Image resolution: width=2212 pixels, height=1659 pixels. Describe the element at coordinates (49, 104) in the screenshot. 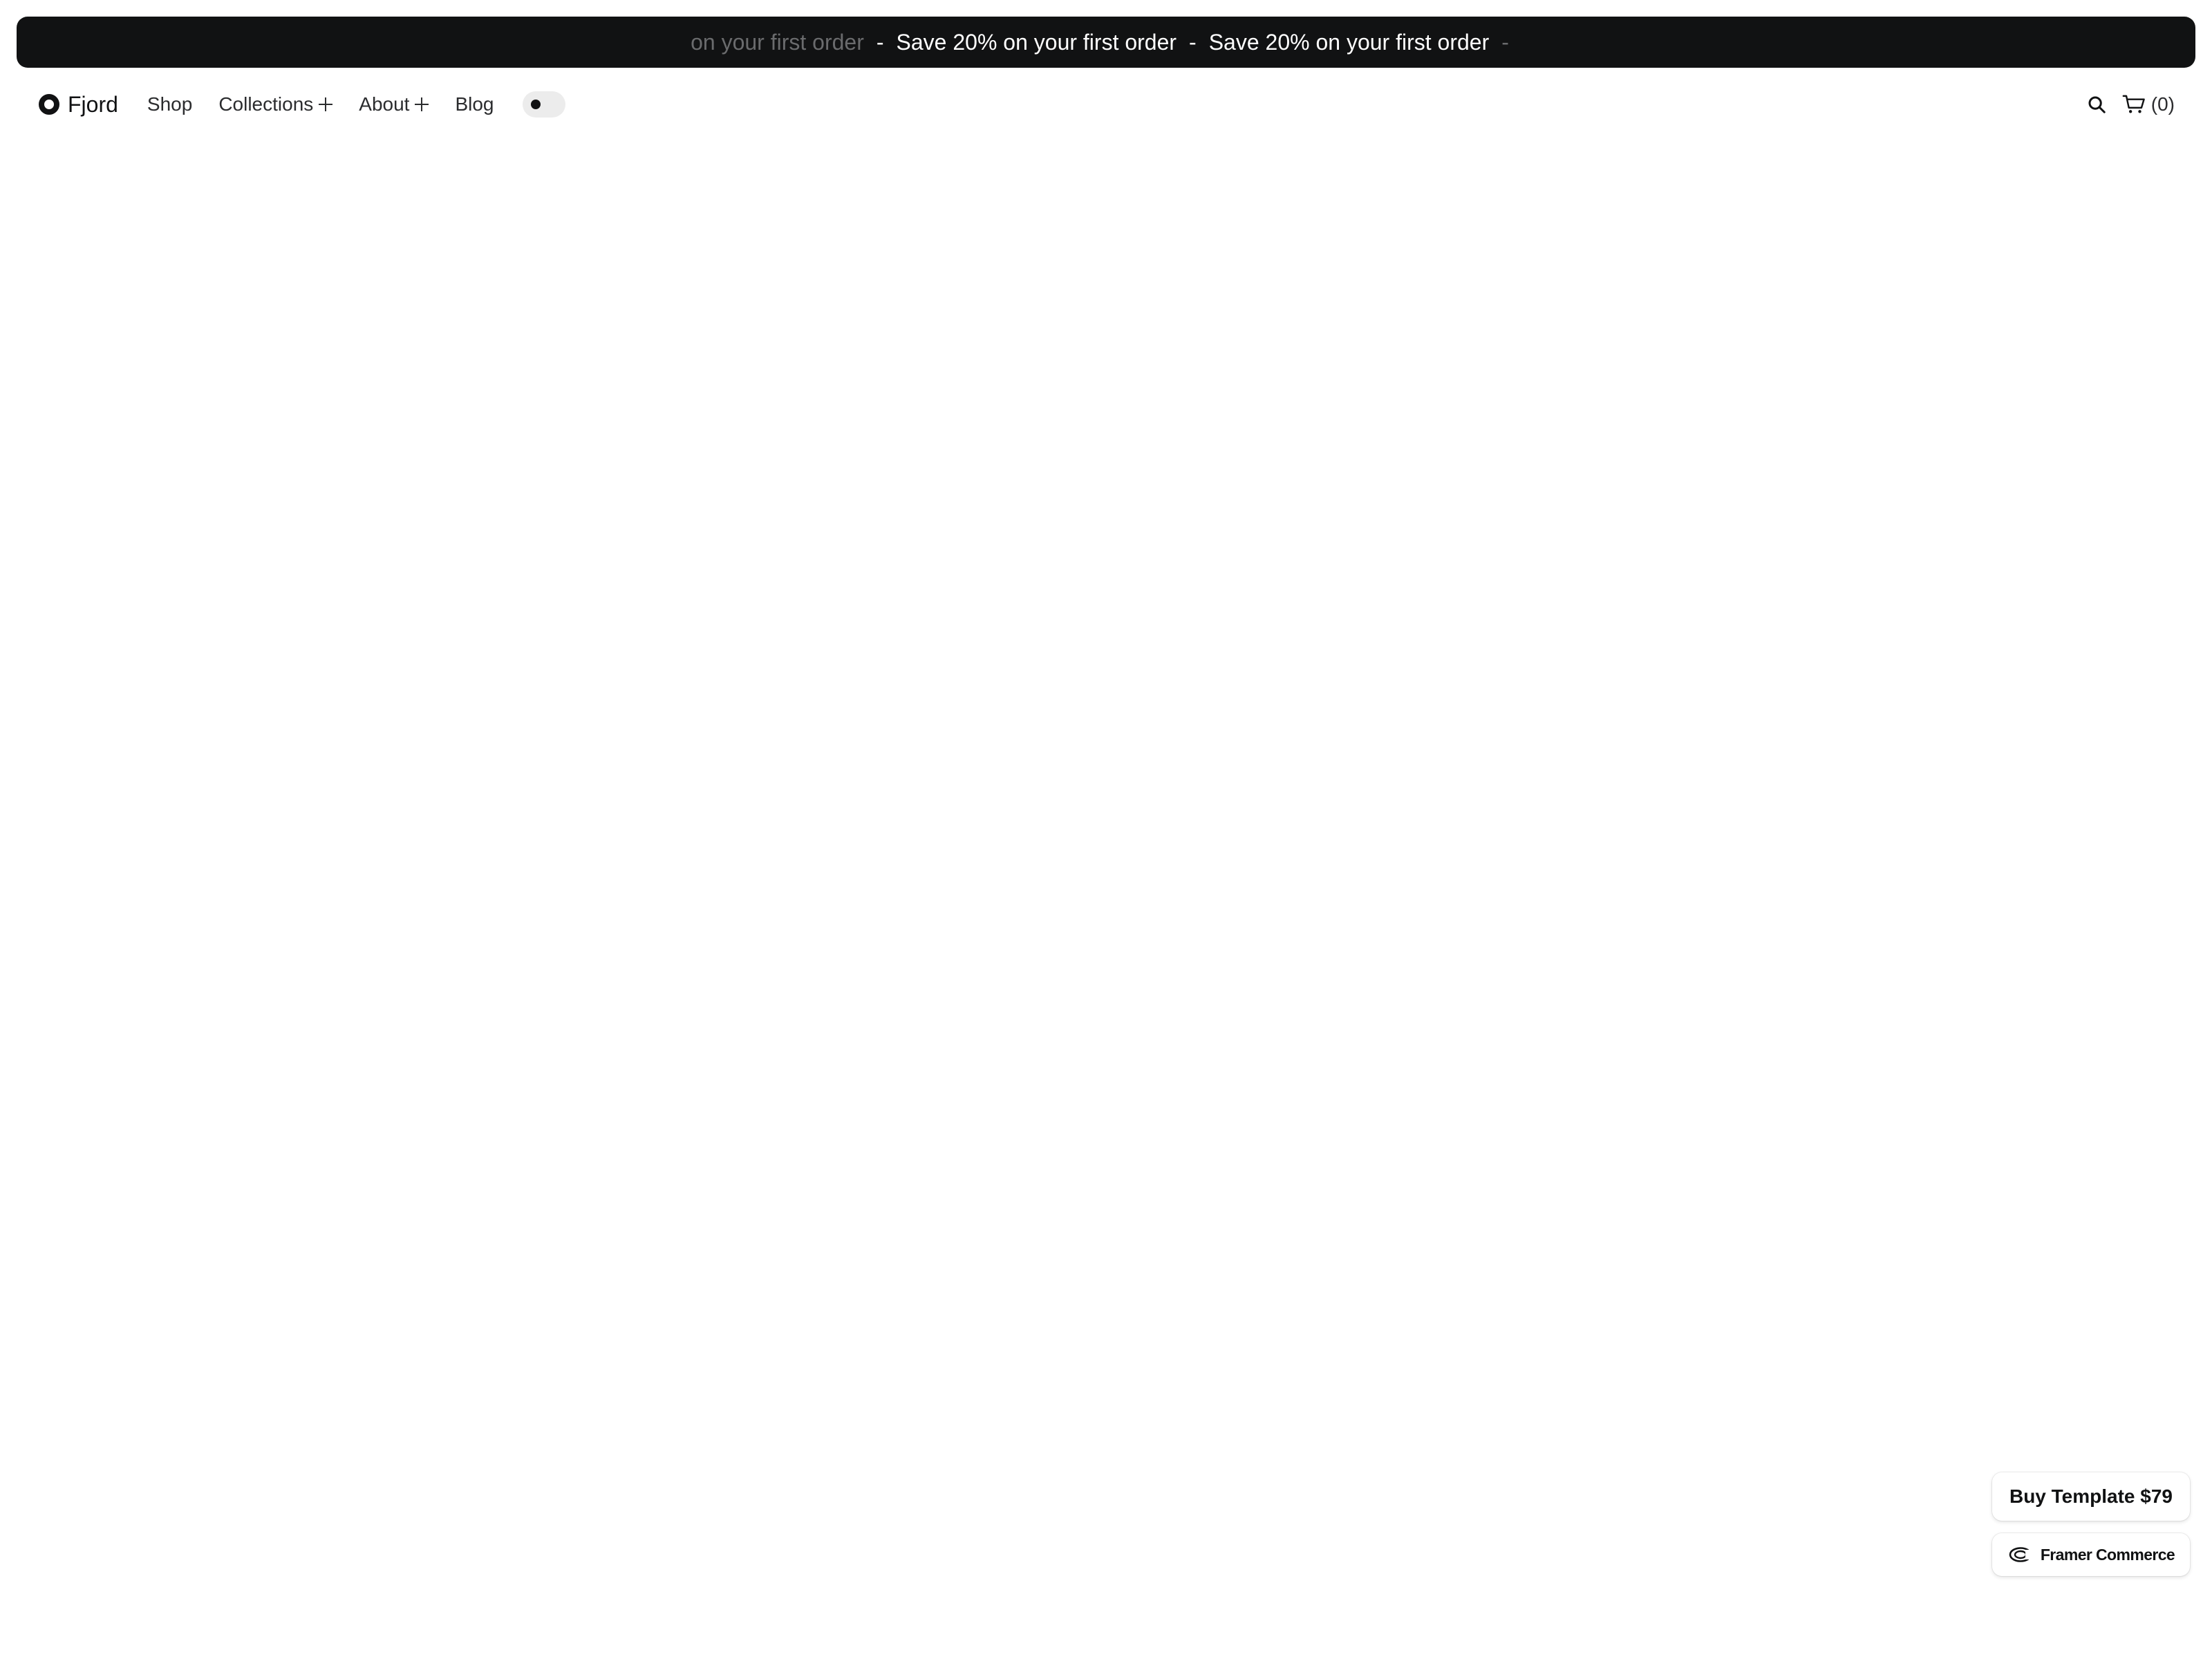

I see `ring-logo-icon` at that location.